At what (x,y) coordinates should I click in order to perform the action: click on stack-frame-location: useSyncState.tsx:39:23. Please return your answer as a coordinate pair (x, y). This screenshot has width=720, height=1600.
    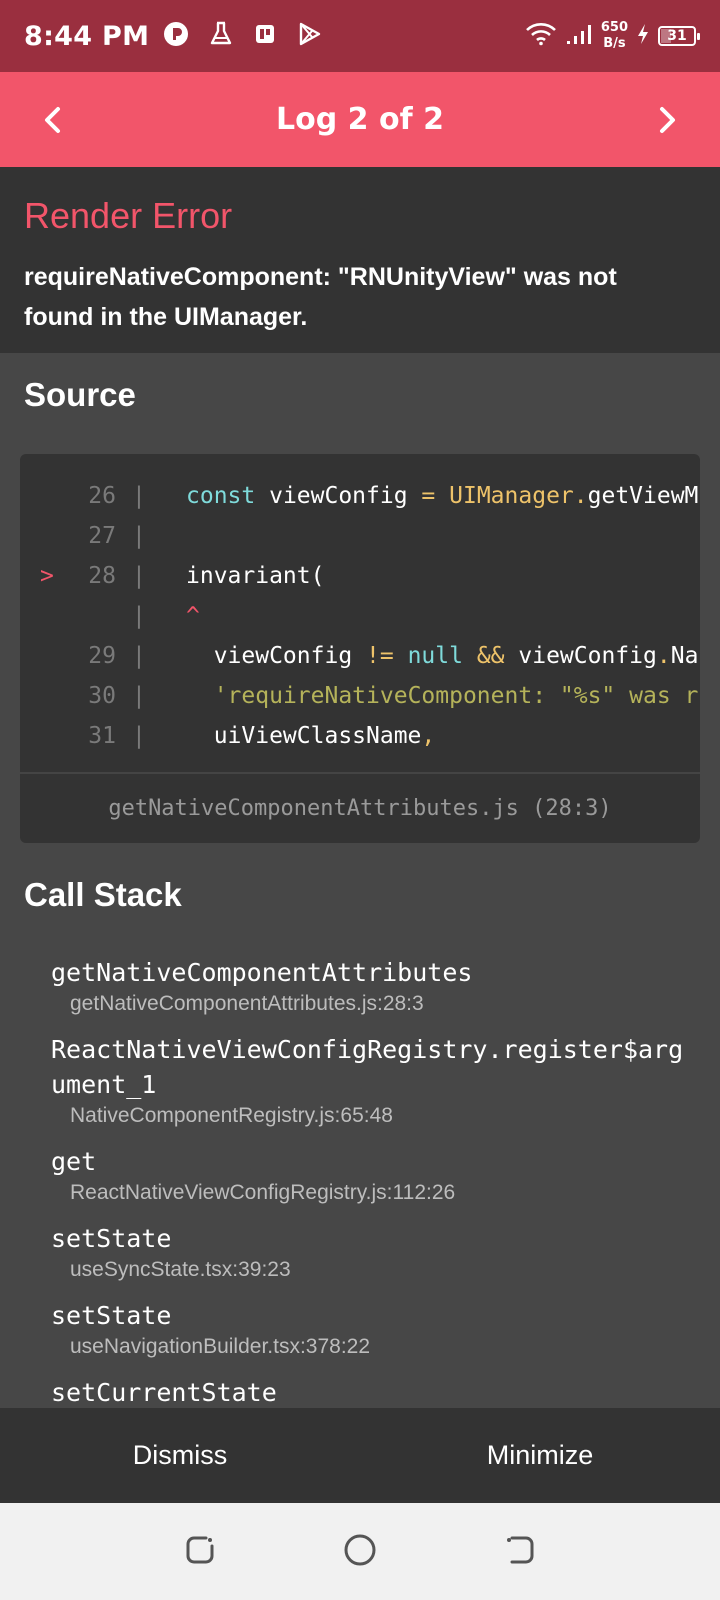
    Looking at the image, I should click on (180, 1269).